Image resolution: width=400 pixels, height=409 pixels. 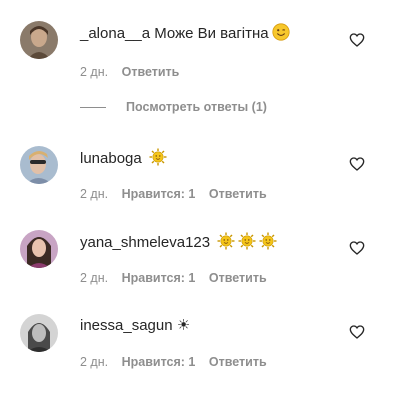 I want to click on comment-text-line: _alona__a Може Ви вагітна, so click(x=185, y=33).